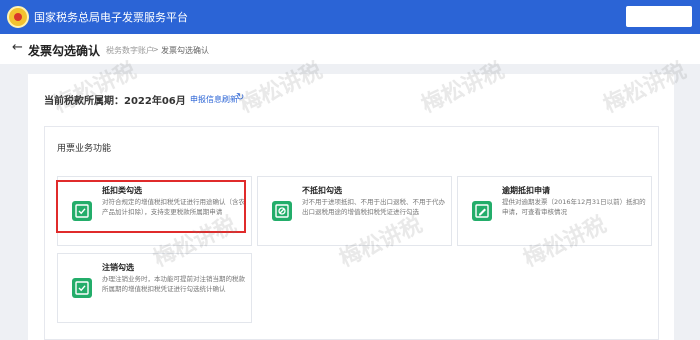  What do you see at coordinates (351, 98) in the screenshot?
I see `tax-period-bar: 当前税款所属期：2022年06月 申报信息刷新 ↻` at bounding box center [351, 98].